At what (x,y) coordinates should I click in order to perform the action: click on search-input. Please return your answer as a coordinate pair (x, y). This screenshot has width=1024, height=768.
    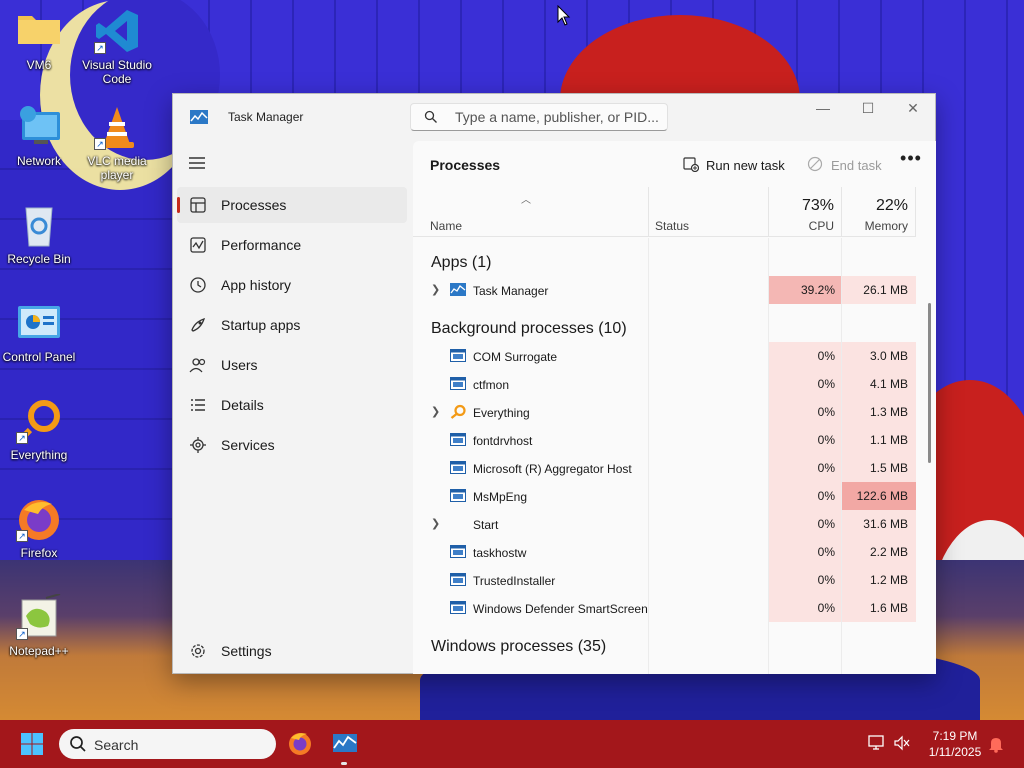
    Looking at the image, I should click on (557, 117).